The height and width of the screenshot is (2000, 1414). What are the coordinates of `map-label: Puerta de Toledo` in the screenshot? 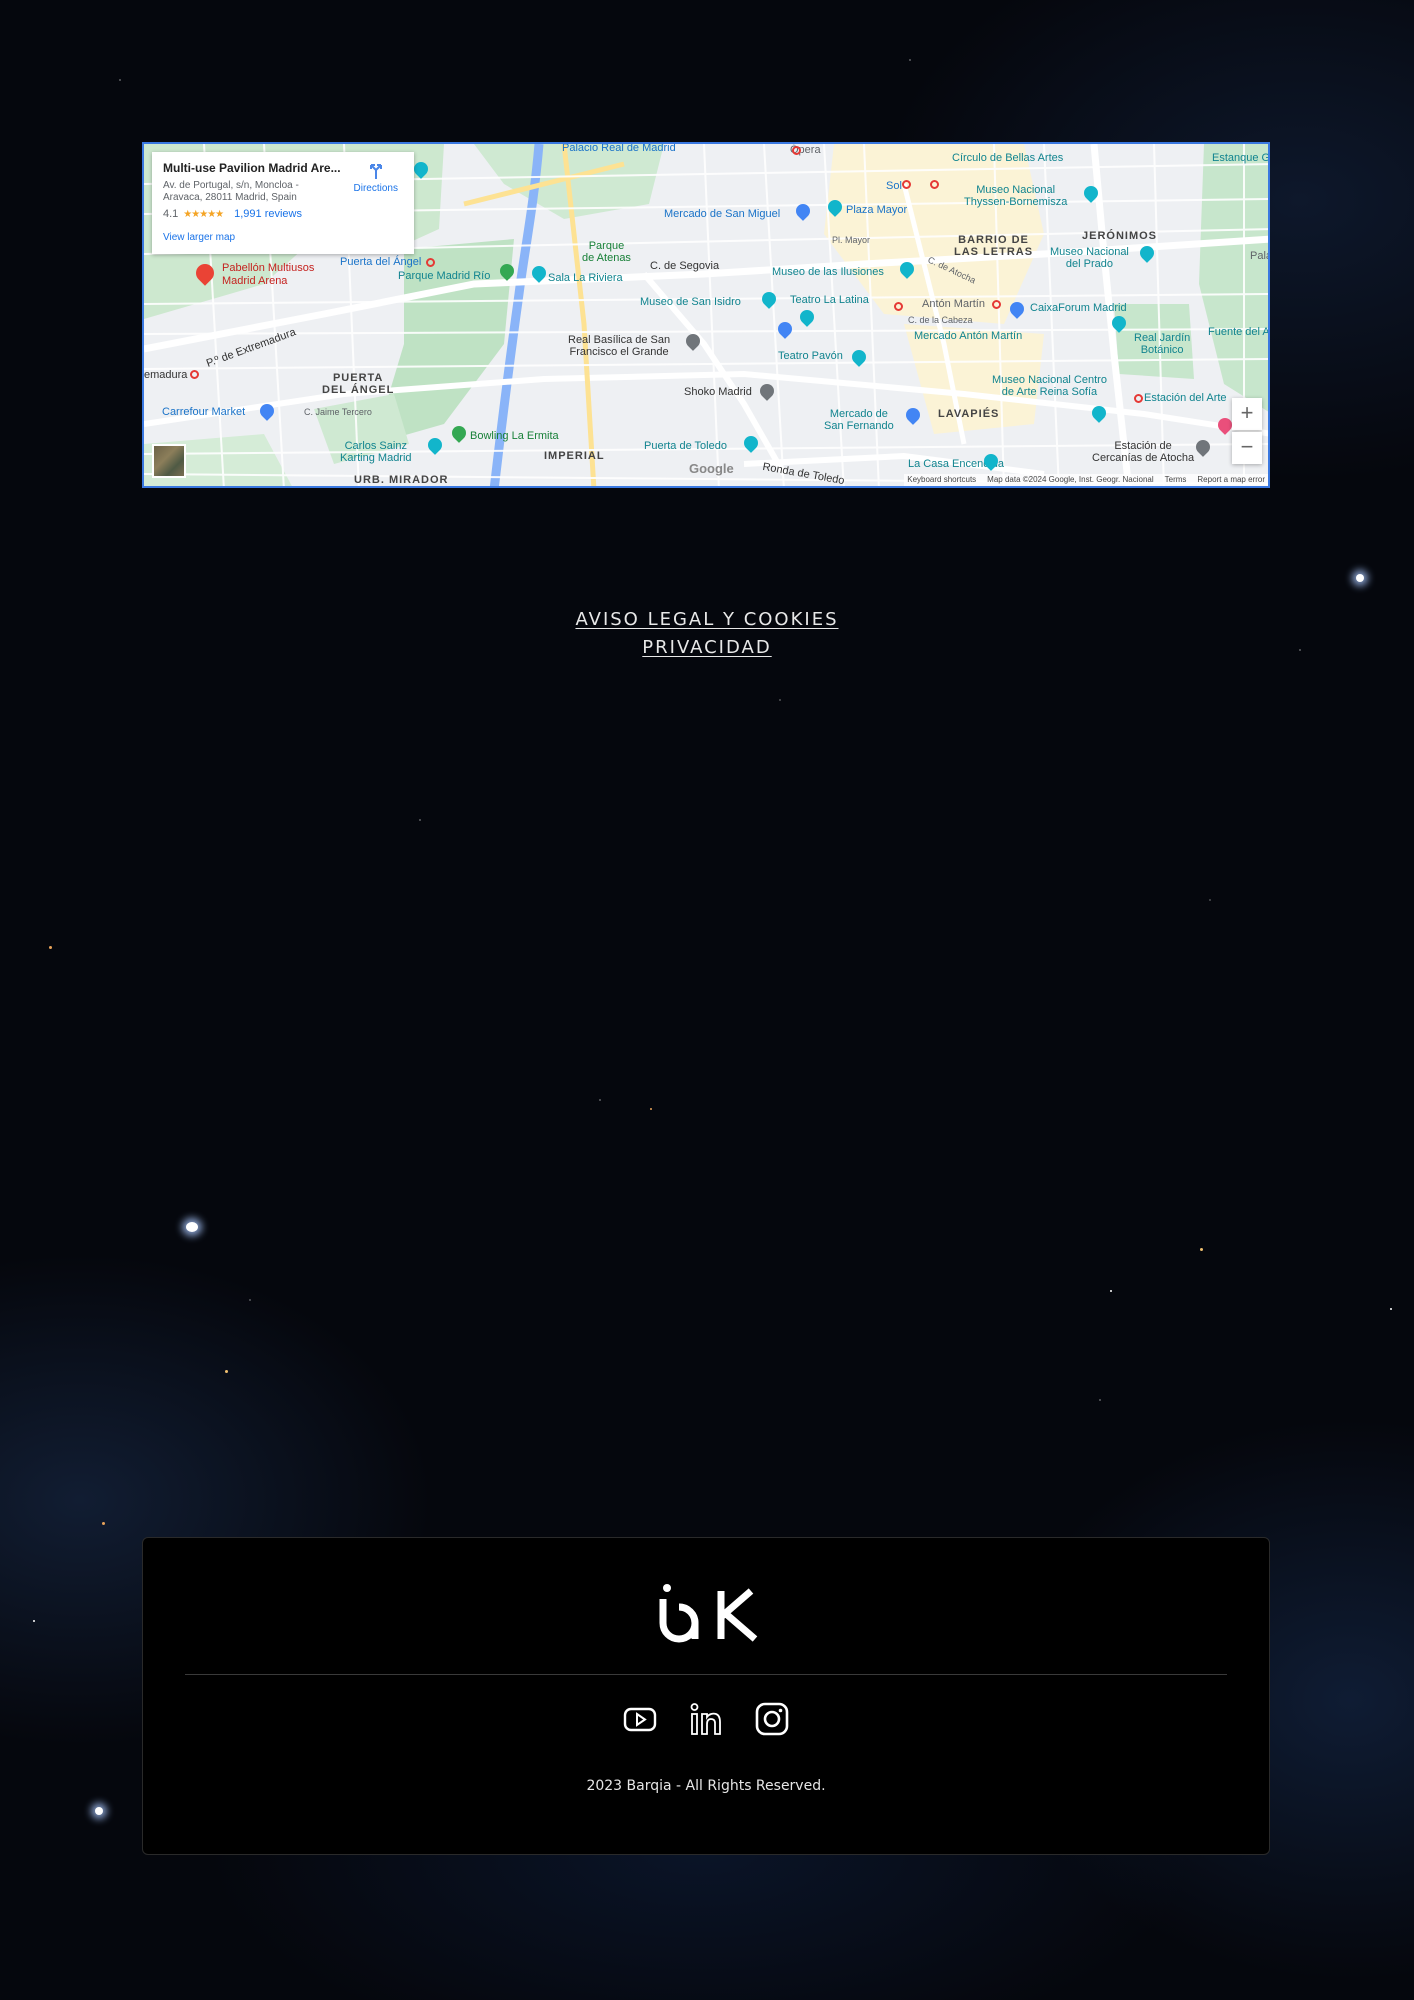 It's located at (685, 446).